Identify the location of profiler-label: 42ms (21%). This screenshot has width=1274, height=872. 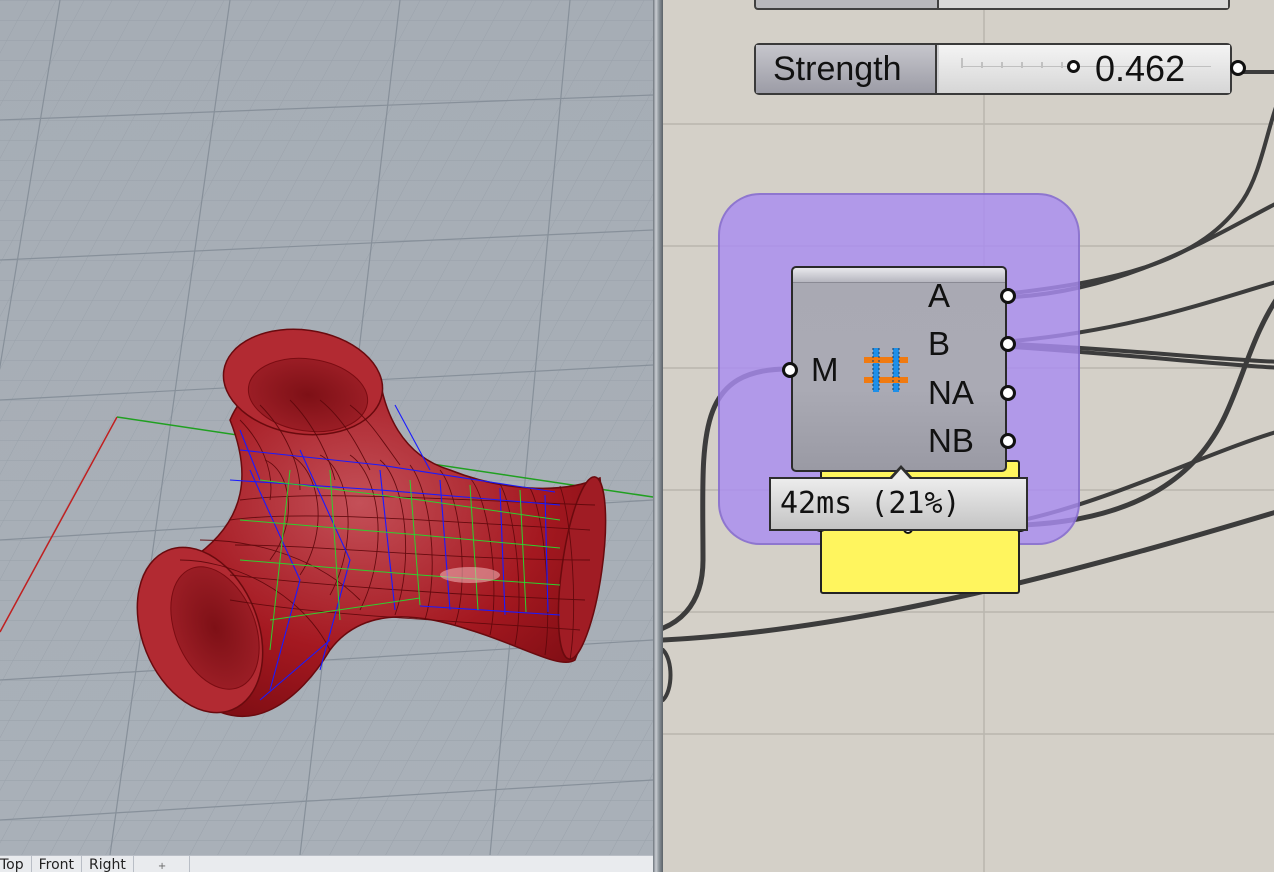
(898, 504).